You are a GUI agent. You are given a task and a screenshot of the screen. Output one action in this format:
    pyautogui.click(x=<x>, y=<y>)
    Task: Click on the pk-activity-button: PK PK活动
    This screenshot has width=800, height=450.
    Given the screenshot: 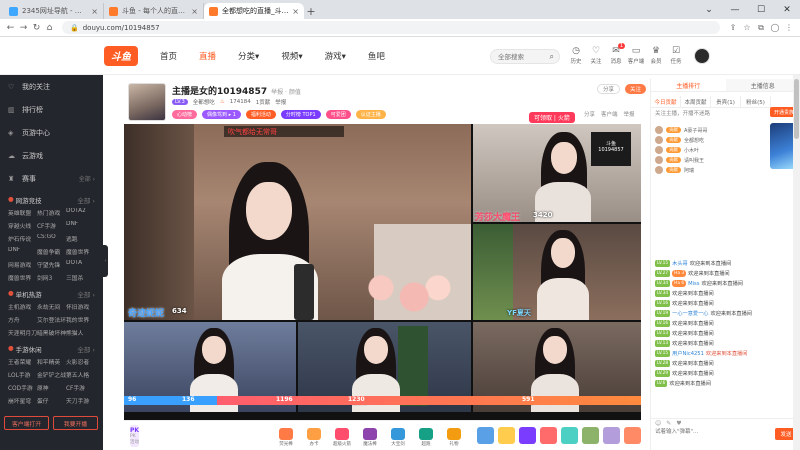 What is the action you would take?
    pyautogui.click(x=135, y=435)
    